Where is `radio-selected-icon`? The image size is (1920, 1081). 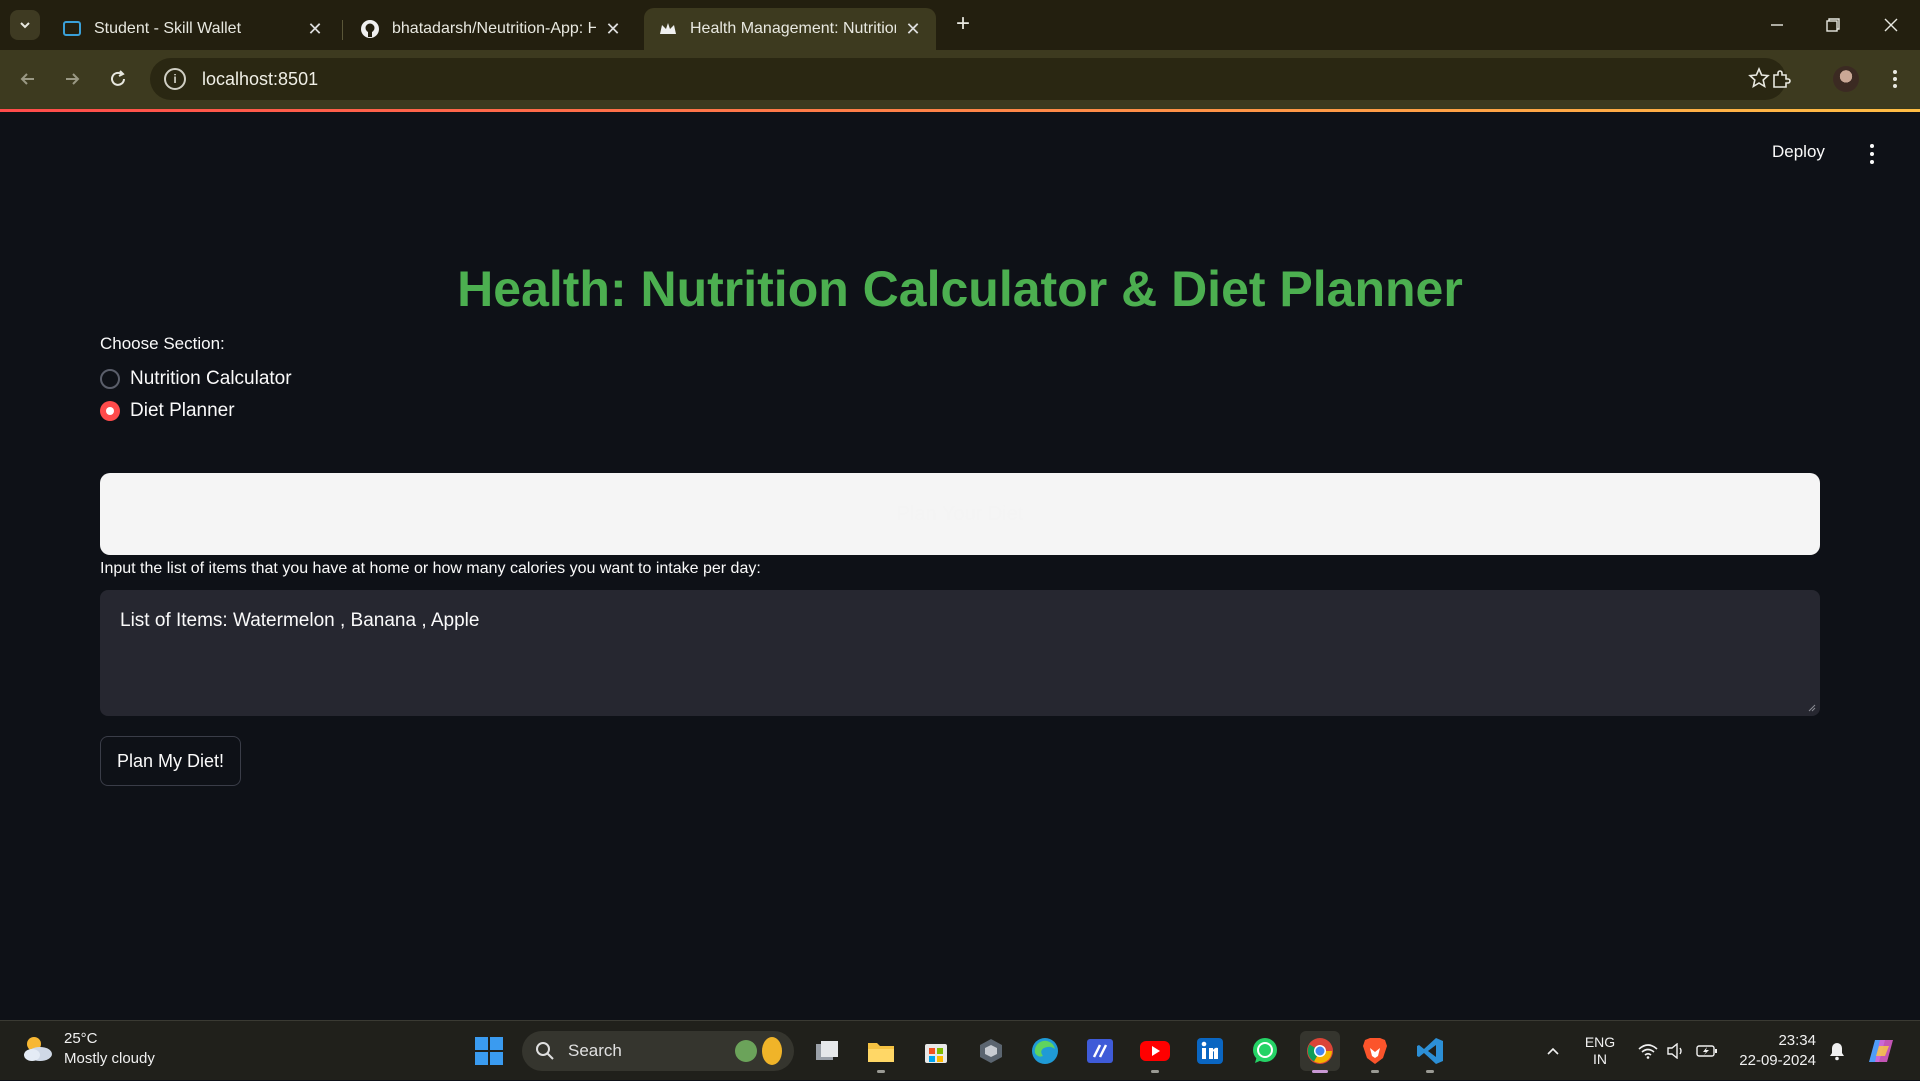 radio-selected-icon is located at coordinates (110, 411).